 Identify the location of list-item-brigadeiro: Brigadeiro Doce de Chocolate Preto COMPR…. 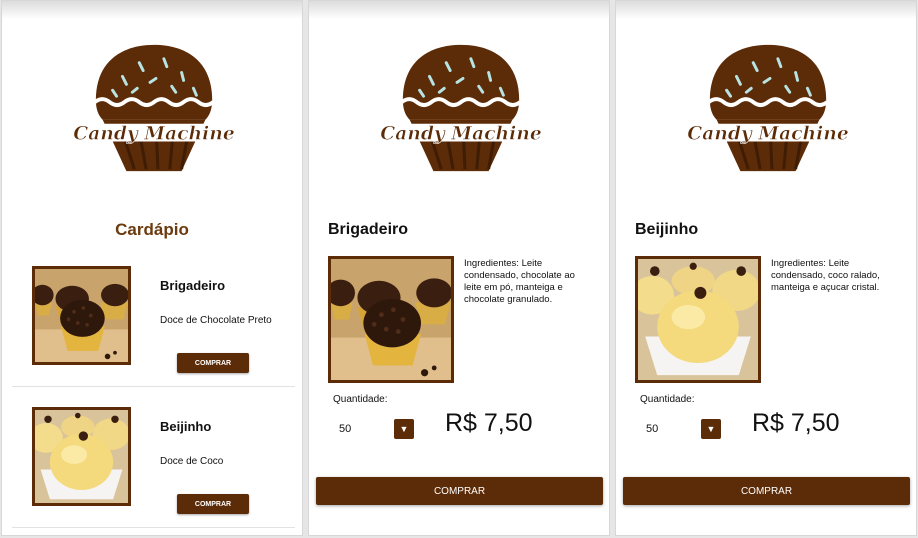
(153, 317).